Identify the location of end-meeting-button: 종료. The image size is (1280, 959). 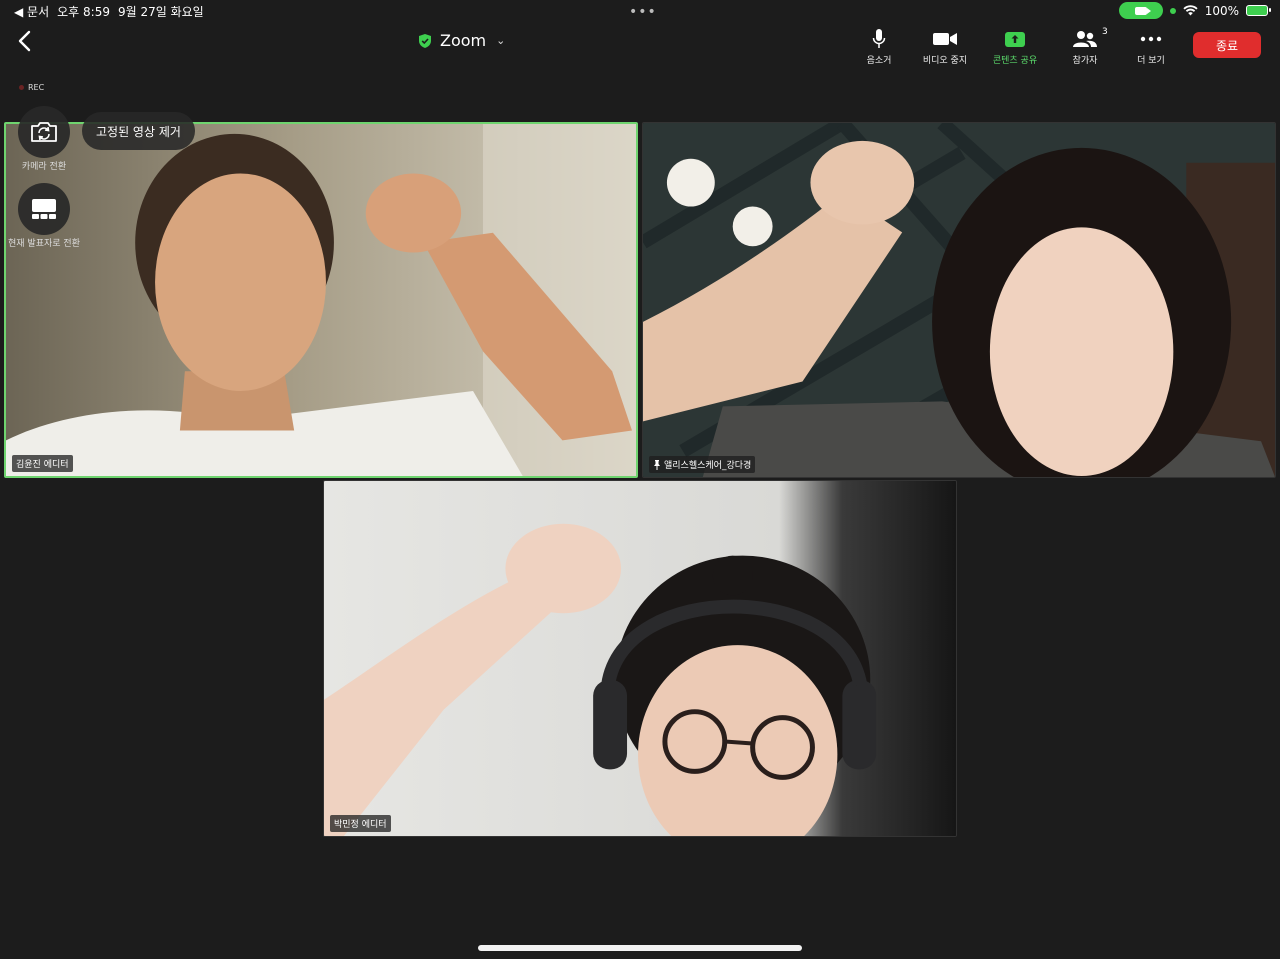
(1227, 45).